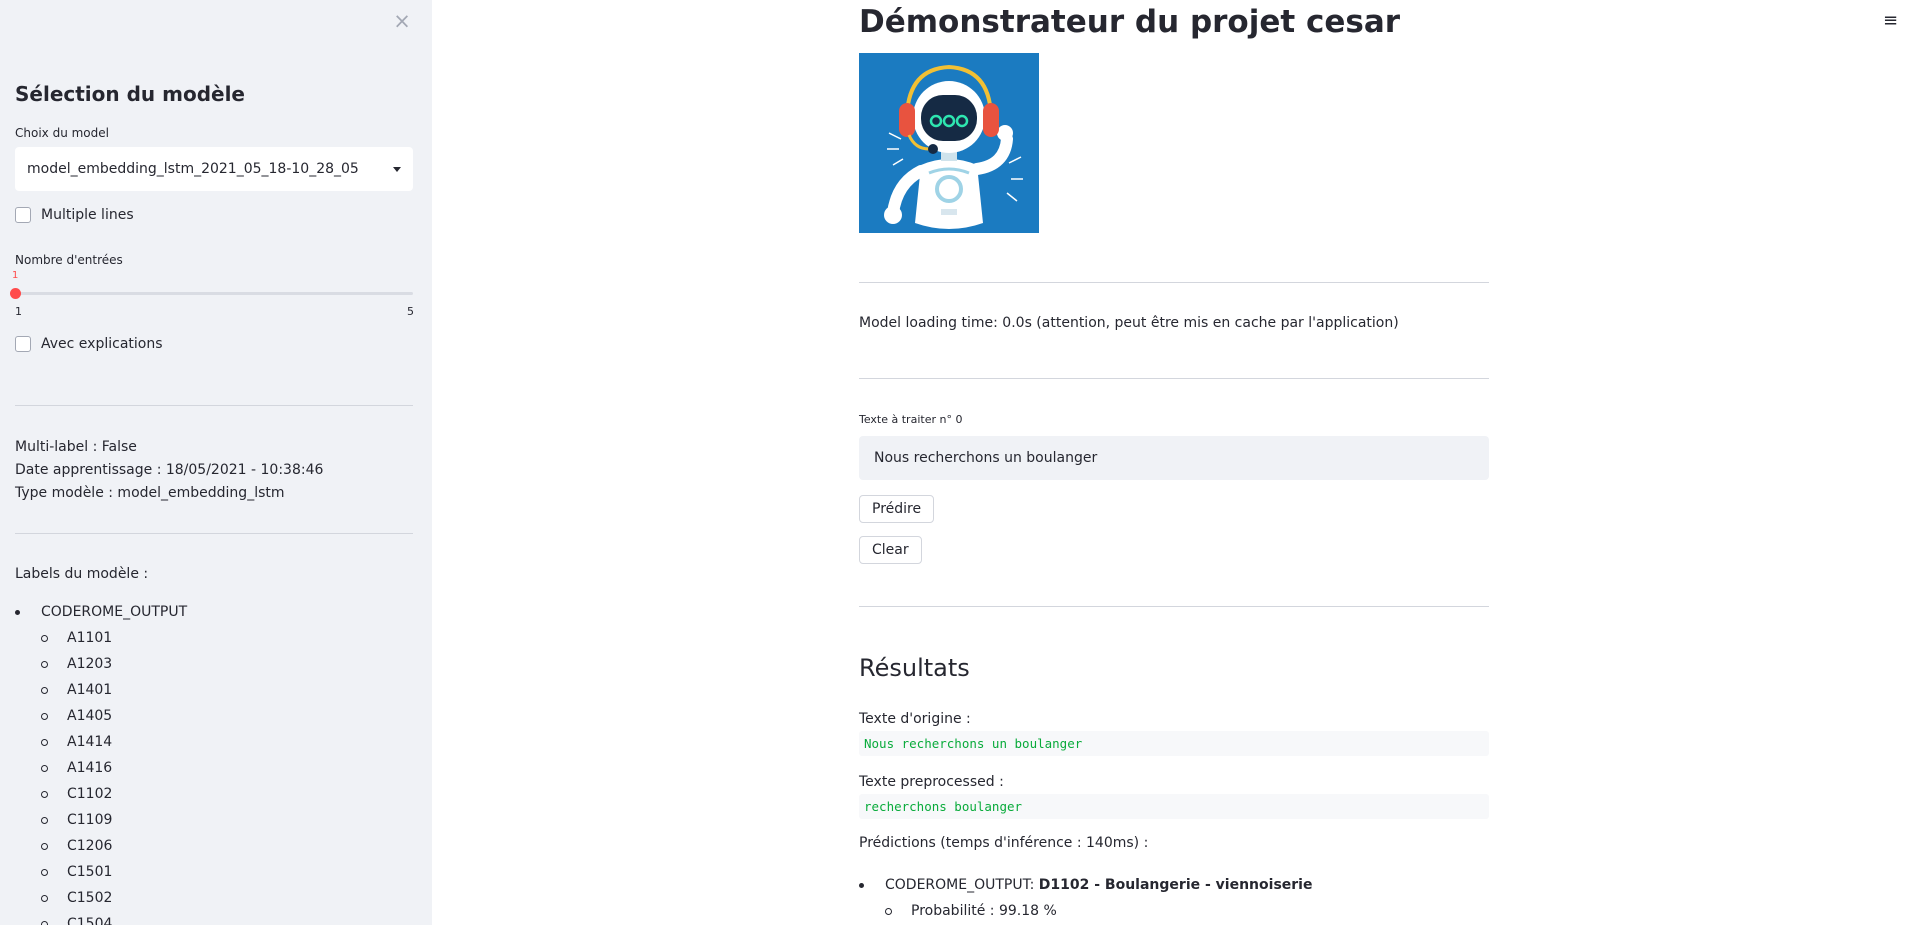 Image resolution: width=1909 pixels, height=927 pixels. I want to click on slider-value: 1, so click(15, 275).